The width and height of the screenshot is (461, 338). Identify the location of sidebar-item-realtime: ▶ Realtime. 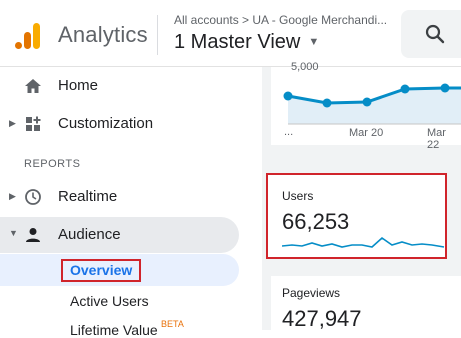
(131, 197).